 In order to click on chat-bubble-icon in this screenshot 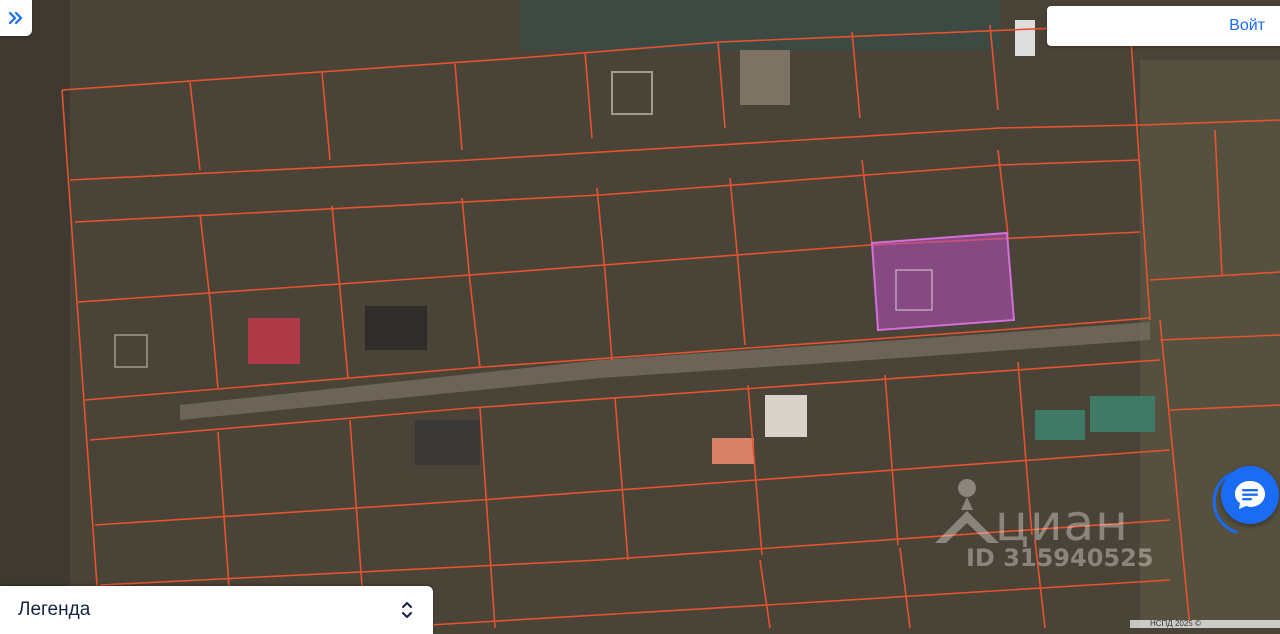, I will do `click(1250, 495)`.